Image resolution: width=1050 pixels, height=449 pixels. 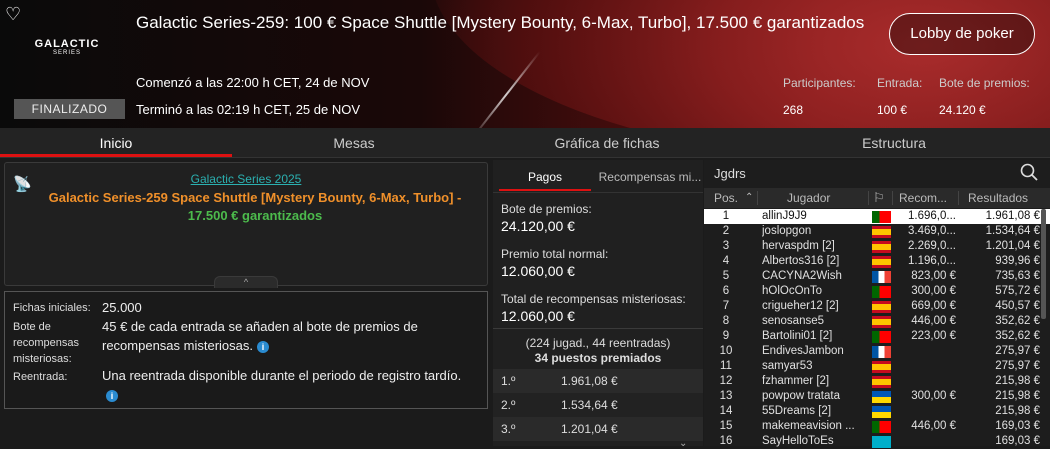 I want to click on row-result: 169,03 €, so click(x=1017, y=426).